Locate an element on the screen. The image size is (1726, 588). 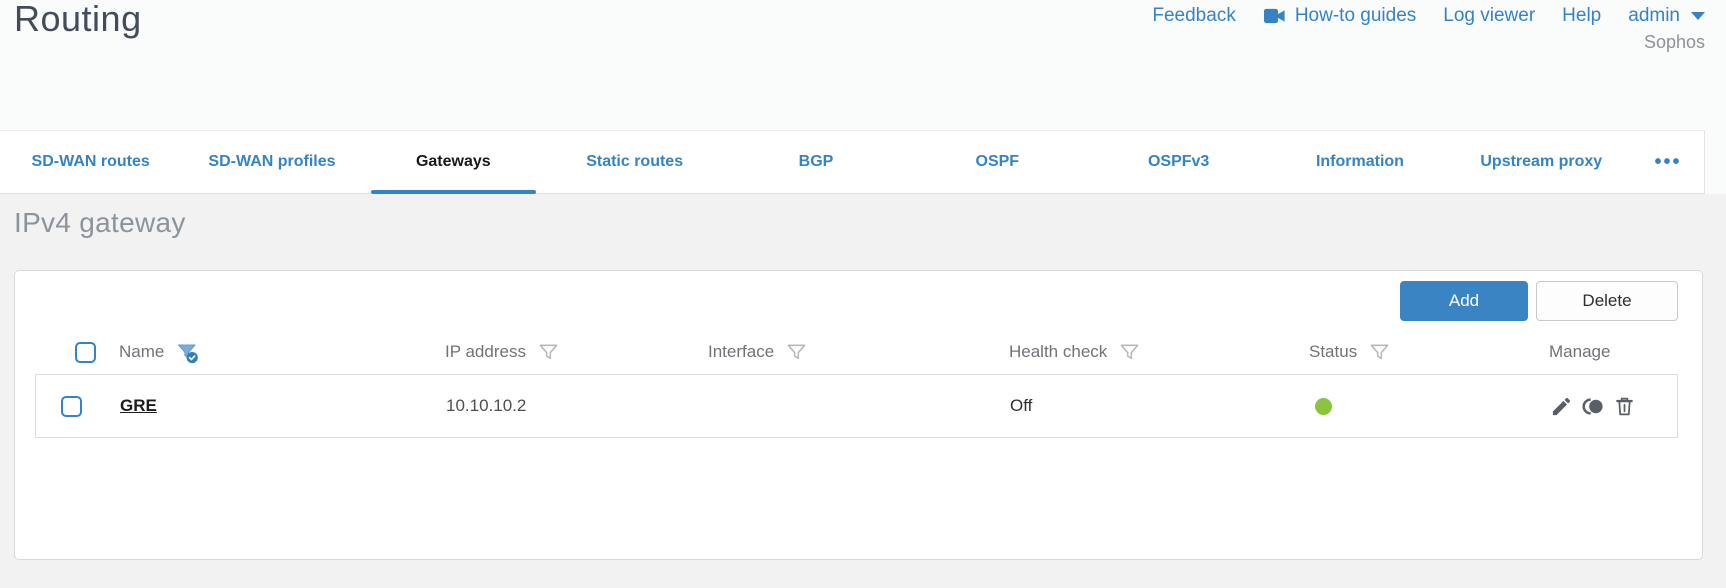
toolbar: Add Delete is located at coordinates (856, 301).